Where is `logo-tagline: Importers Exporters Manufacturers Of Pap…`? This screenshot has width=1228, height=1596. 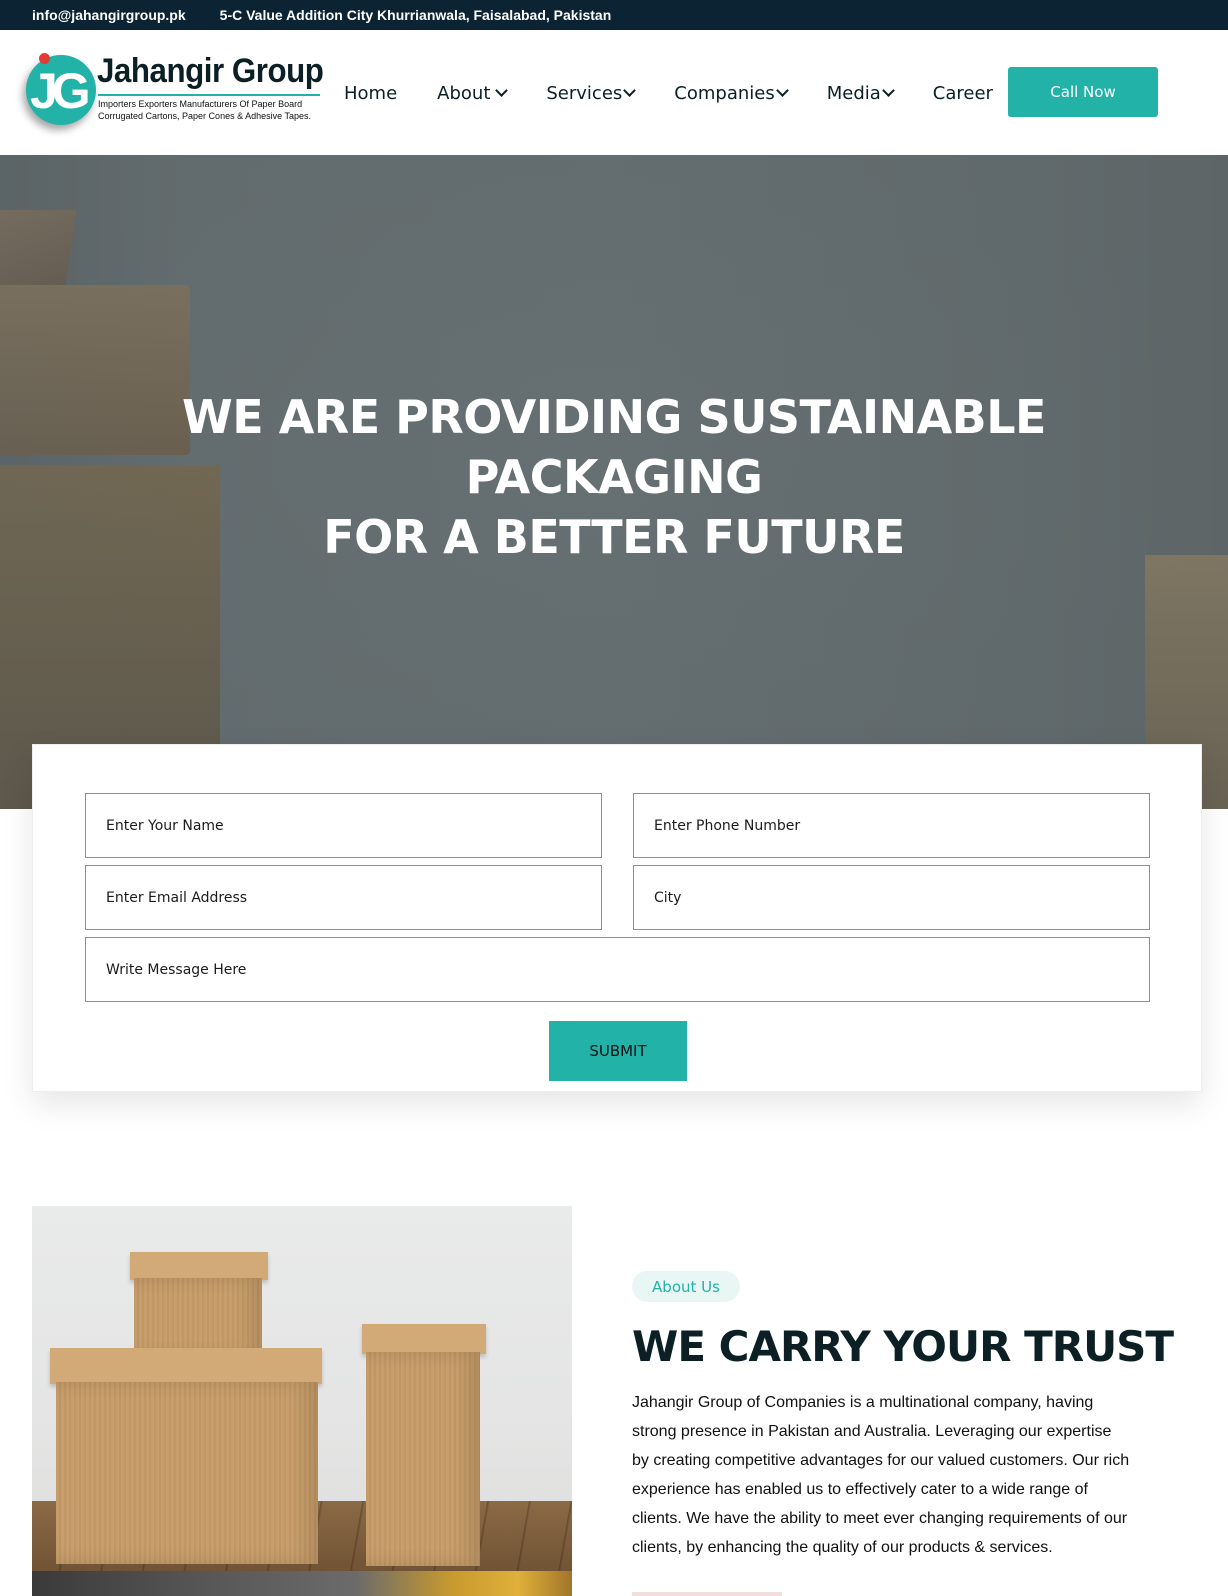
logo-tagline: Importers Exporters Manufacturers Of Pap… is located at coordinates (204, 110).